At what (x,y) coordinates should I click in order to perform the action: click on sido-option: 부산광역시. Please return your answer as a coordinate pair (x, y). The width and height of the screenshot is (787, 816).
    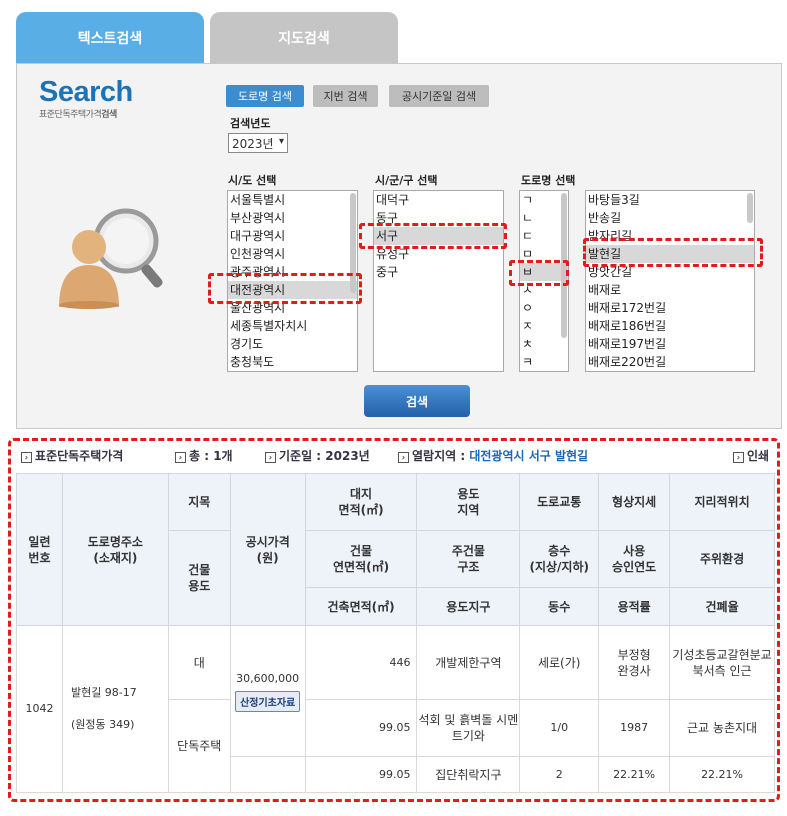
    Looking at the image, I should click on (292, 218).